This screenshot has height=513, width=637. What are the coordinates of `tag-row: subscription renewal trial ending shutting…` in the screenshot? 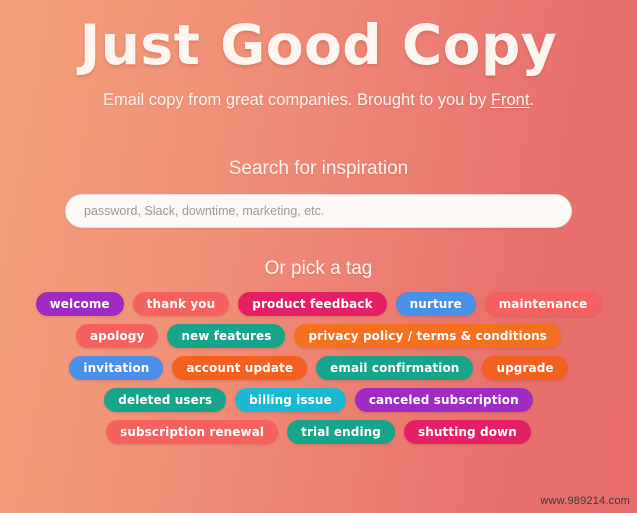 It's located at (319, 432).